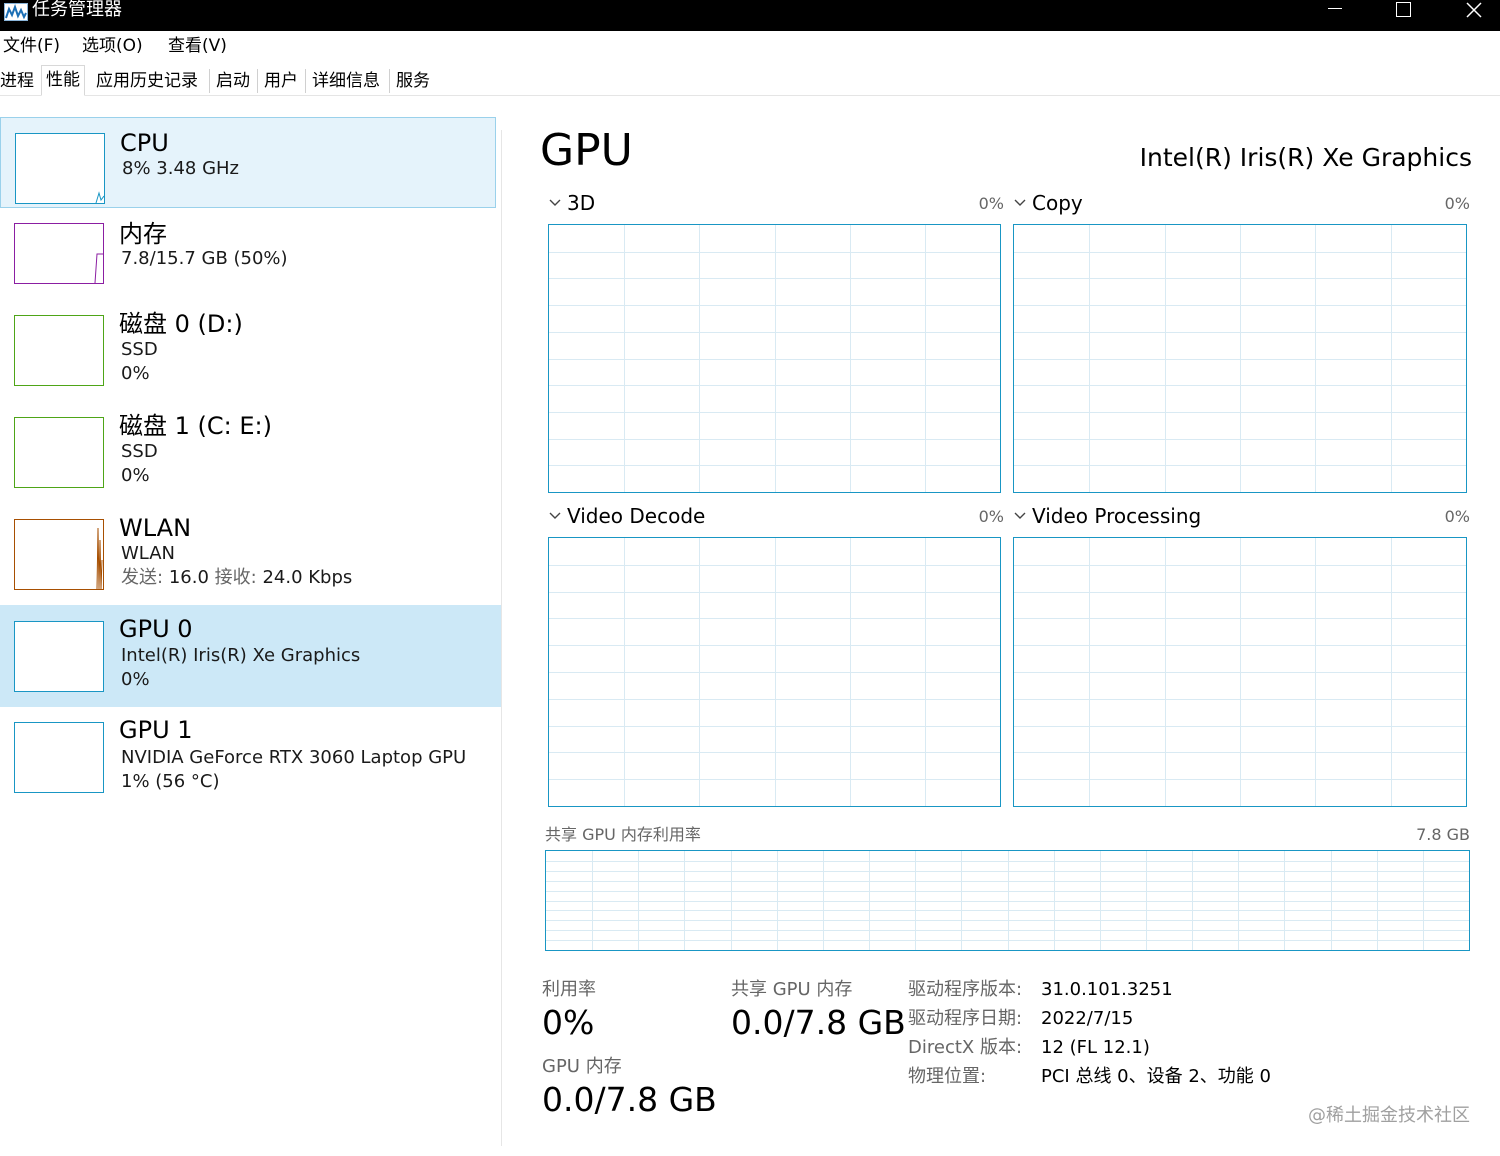  Describe the element at coordinates (947, 1076) in the screenshot. I see `physical-location-label: 物理位置:` at that location.